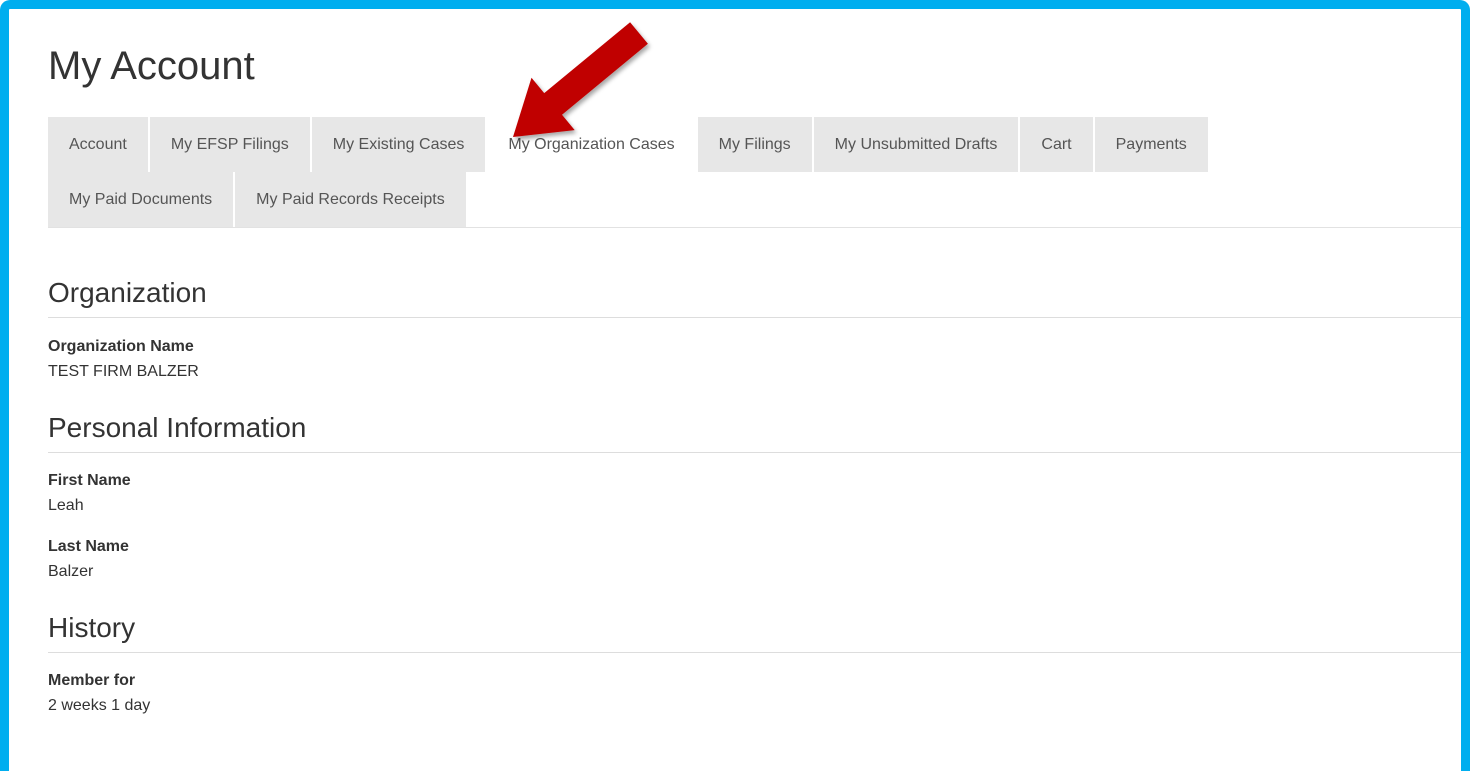 This screenshot has height=771, width=1470. Describe the element at coordinates (89, 480) in the screenshot. I see `first-name-label: First Name` at that location.